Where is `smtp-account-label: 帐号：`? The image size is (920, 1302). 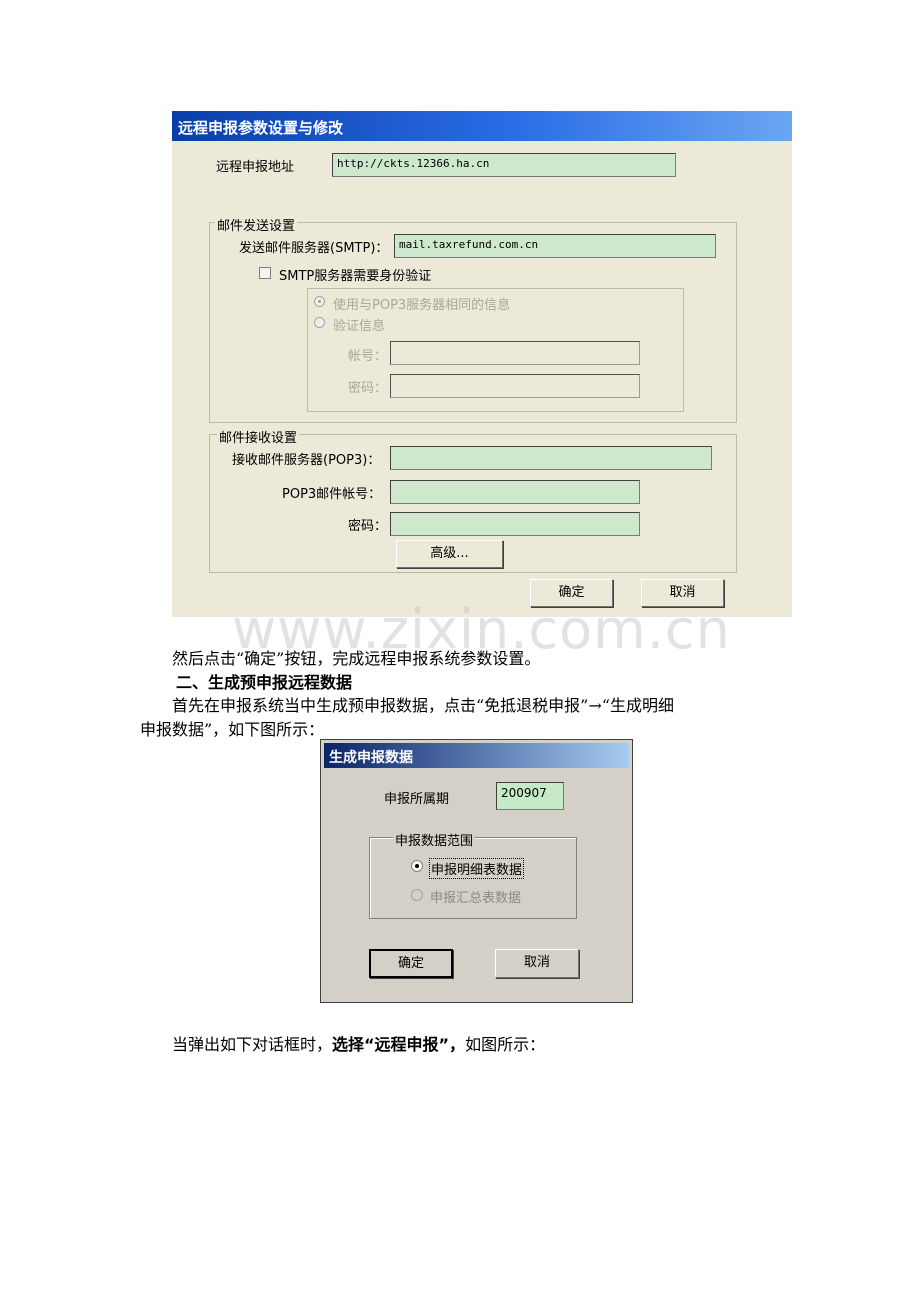
smtp-account-label: 帐号： is located at coordinates (368, 356).